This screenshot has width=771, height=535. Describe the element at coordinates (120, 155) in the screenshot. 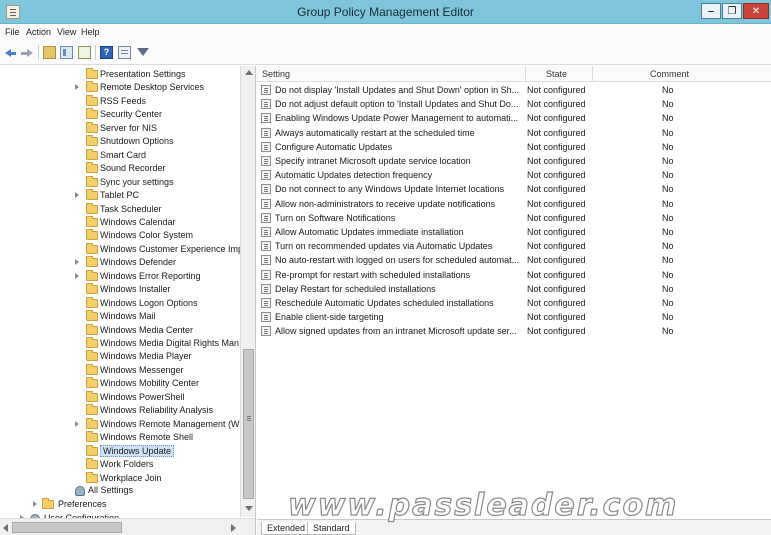

I see `tree-item: Smart Card` at that location.